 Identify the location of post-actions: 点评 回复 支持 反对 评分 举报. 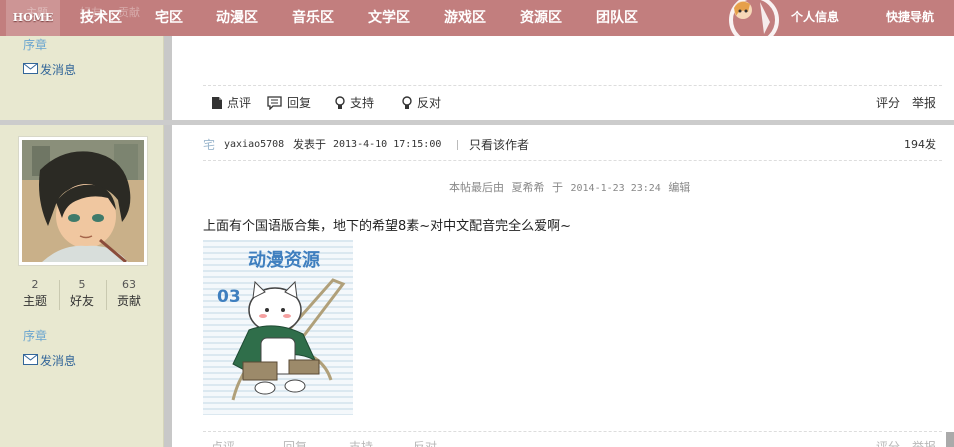
(572, 104).